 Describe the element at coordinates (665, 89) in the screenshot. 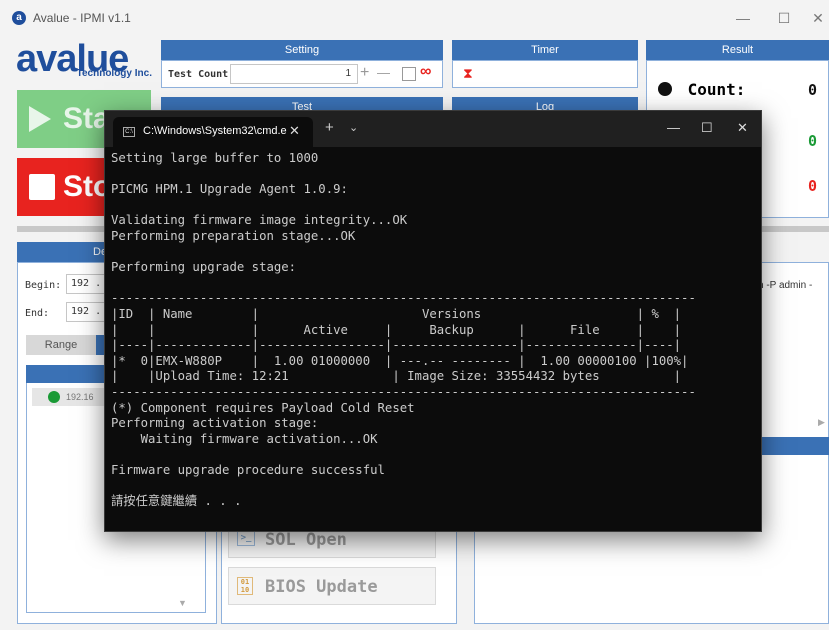

I see `clock-icon` at that location.